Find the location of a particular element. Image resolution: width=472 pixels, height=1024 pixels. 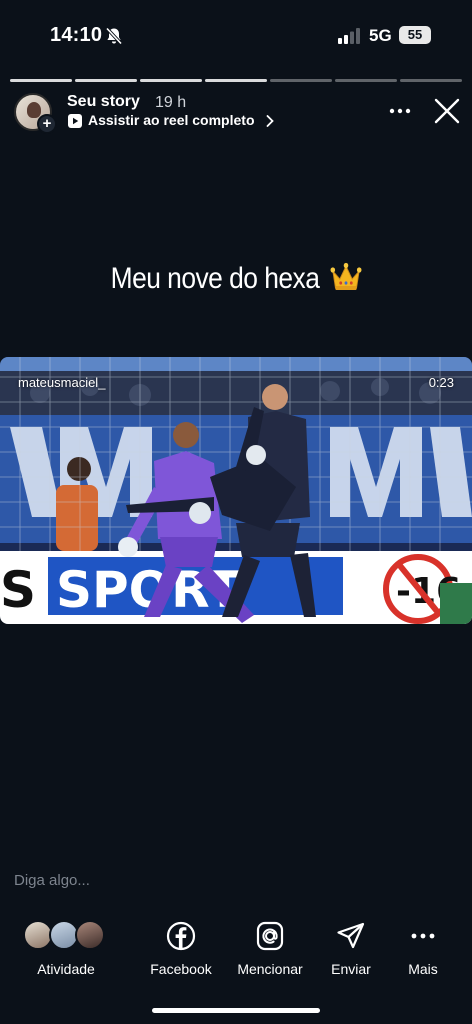

status-bar: 14:10 5G 55 is located at coordinates (236, 35).